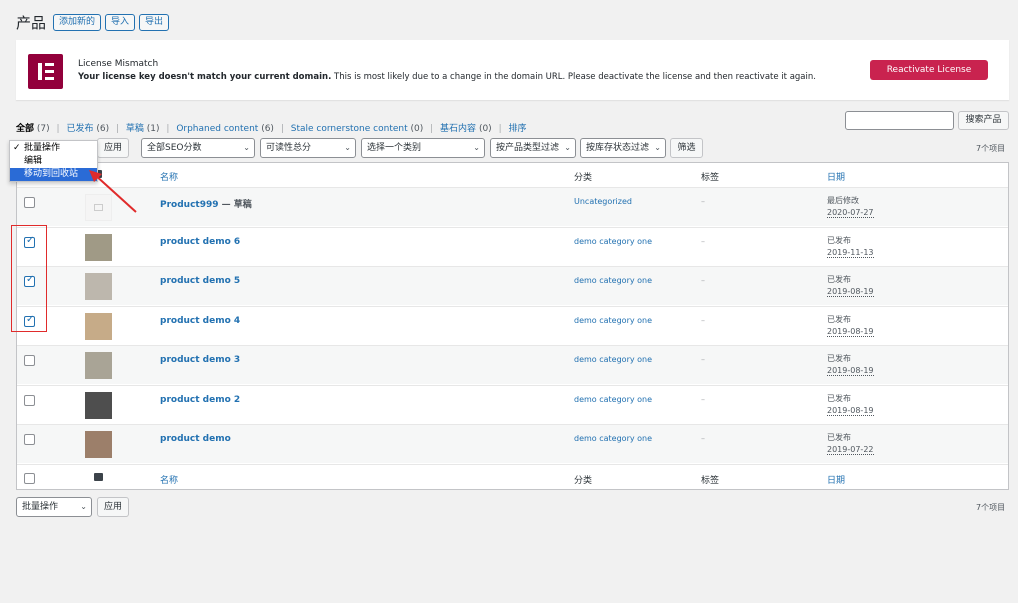 The height and width of the screenshot is (603, 1024). What do you see at coordinates (195, 439) in the screenshot?
I see `product-name-link: product demo` at bounding box center [195, 439].